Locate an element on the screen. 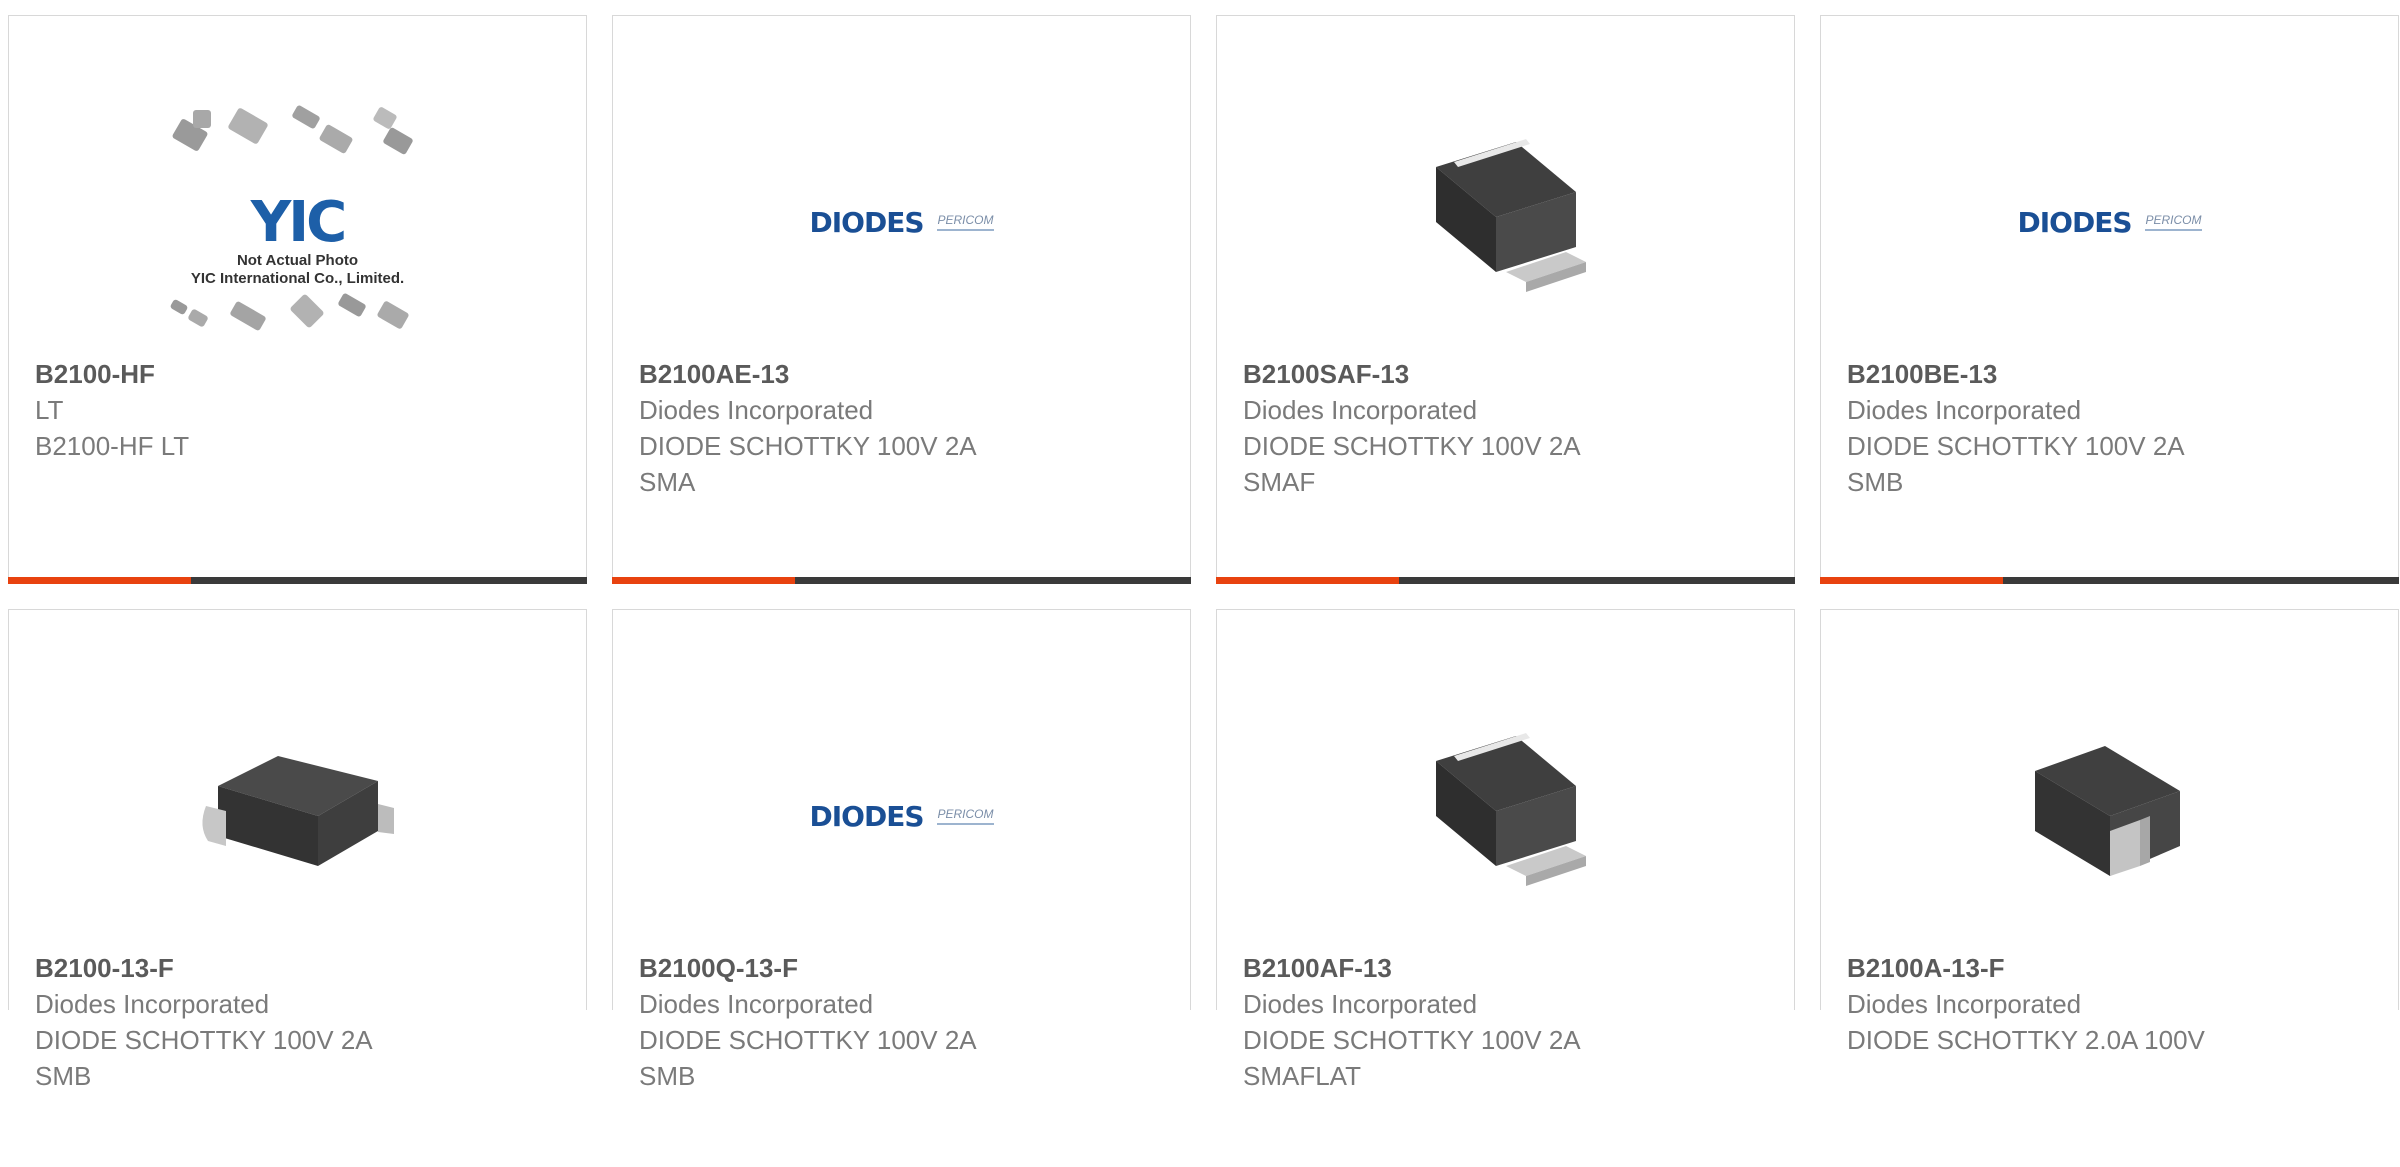 This screenshot has width=2400, height=1167. yic-logo: YIC is located at coordinates (298, 222).